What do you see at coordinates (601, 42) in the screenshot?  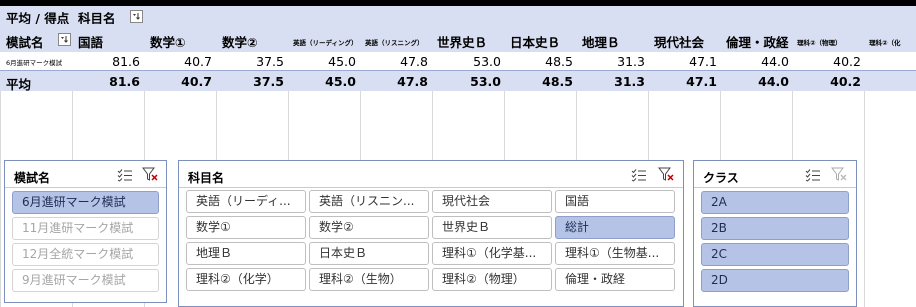 I see `pivot-column-header: 地理Ｂ` at bounding box center [601, 42].